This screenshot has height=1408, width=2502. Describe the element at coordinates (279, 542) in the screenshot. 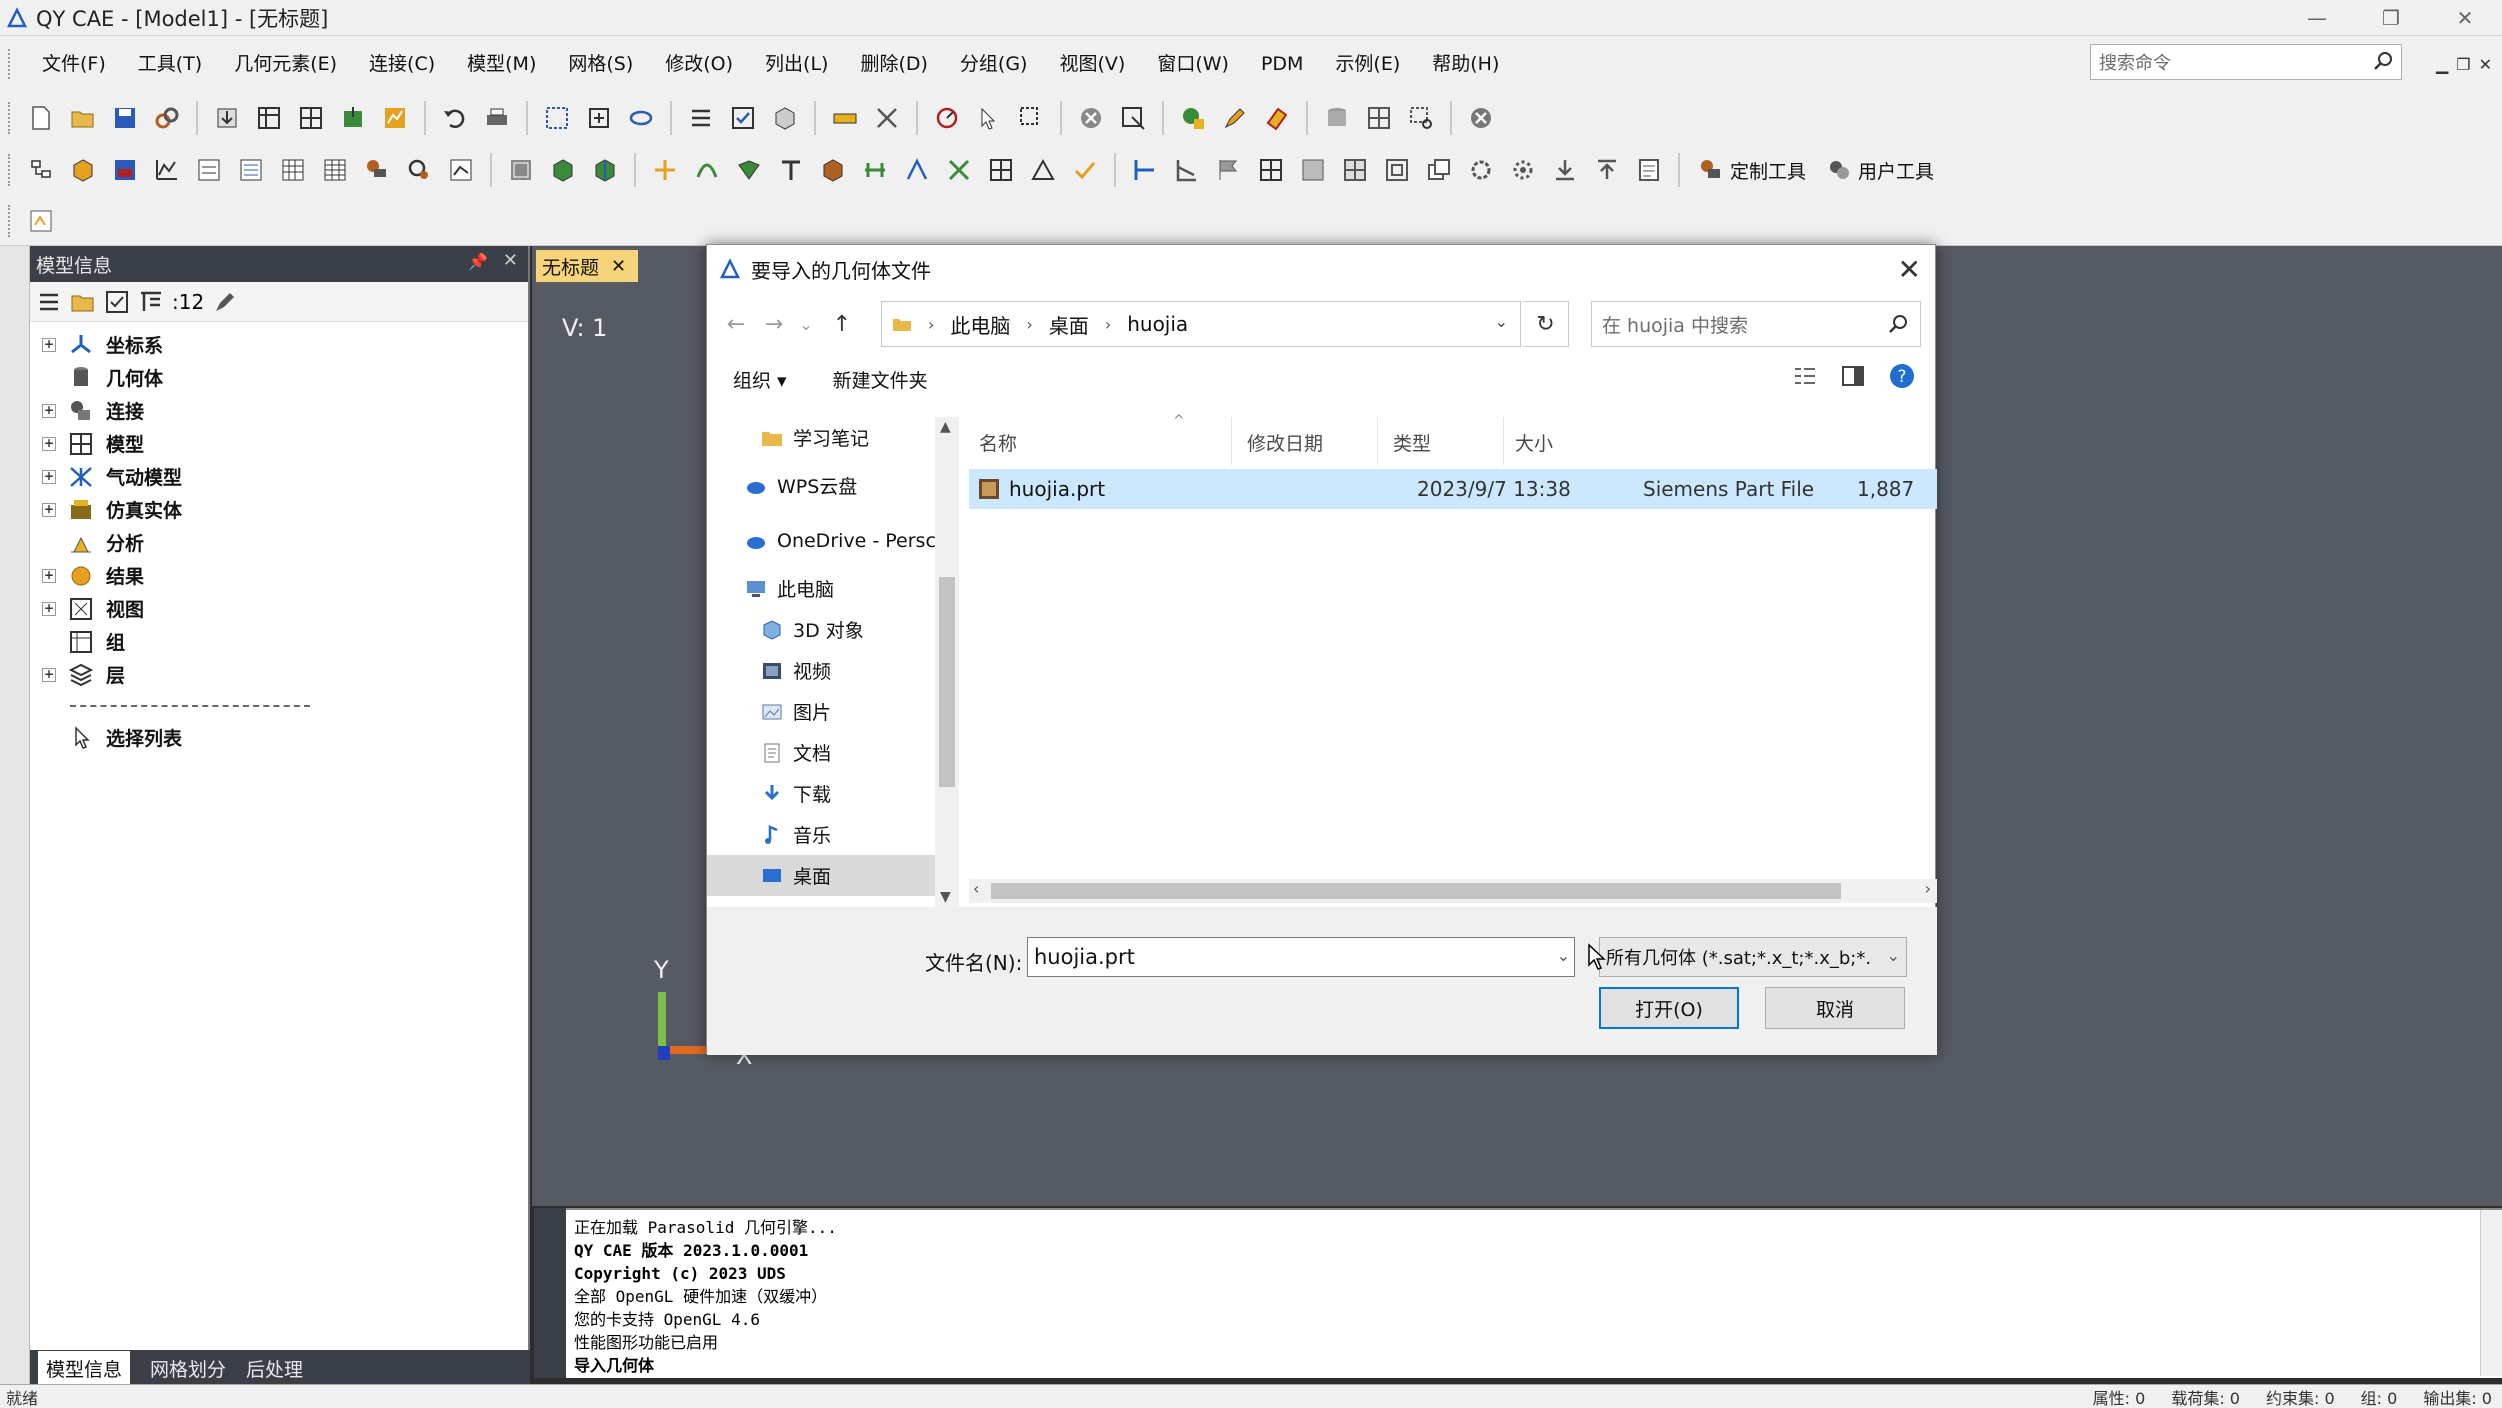

I see `tree-item-analysis: 分析` at that location.